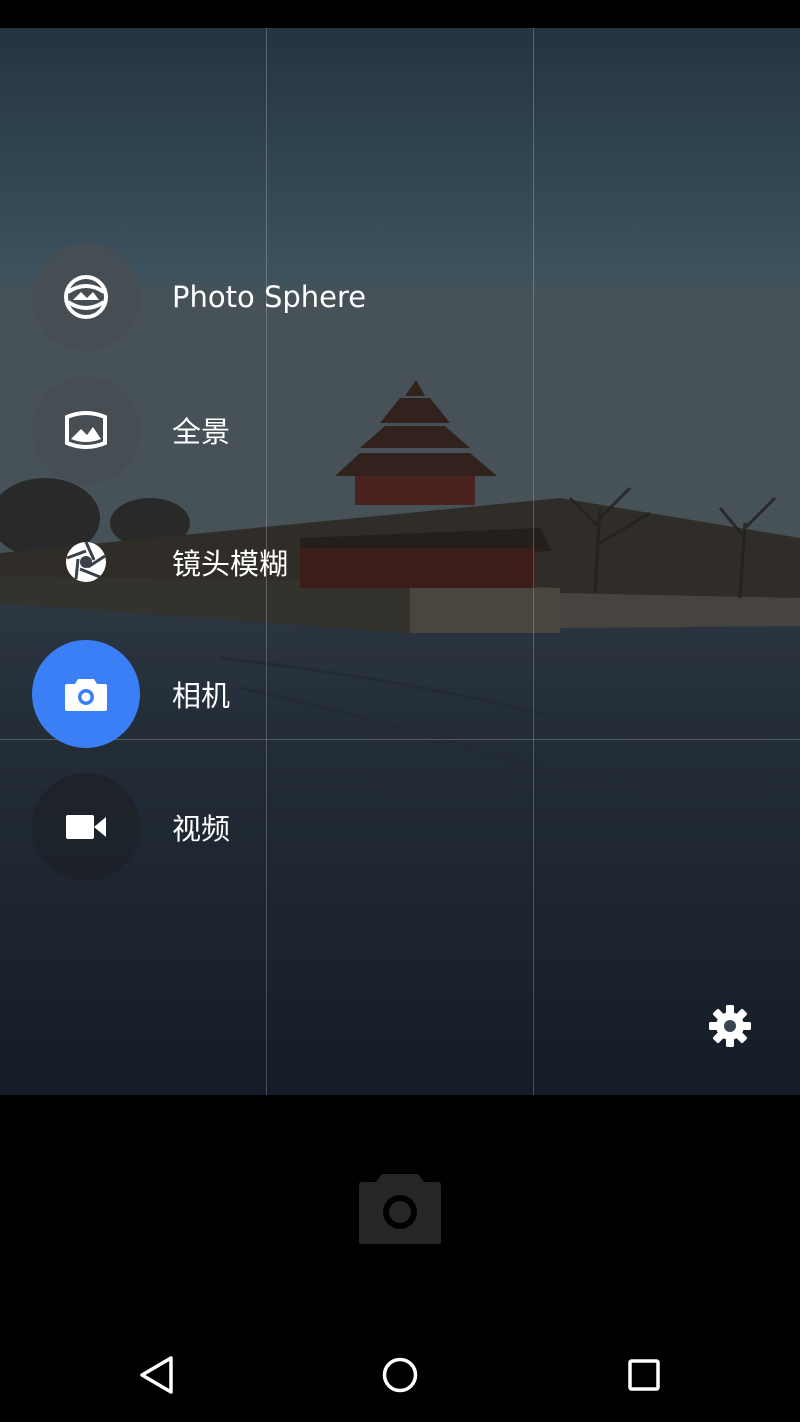 The image size is (800, 1422). I want to click on aperture-icon, so click(86, 561).